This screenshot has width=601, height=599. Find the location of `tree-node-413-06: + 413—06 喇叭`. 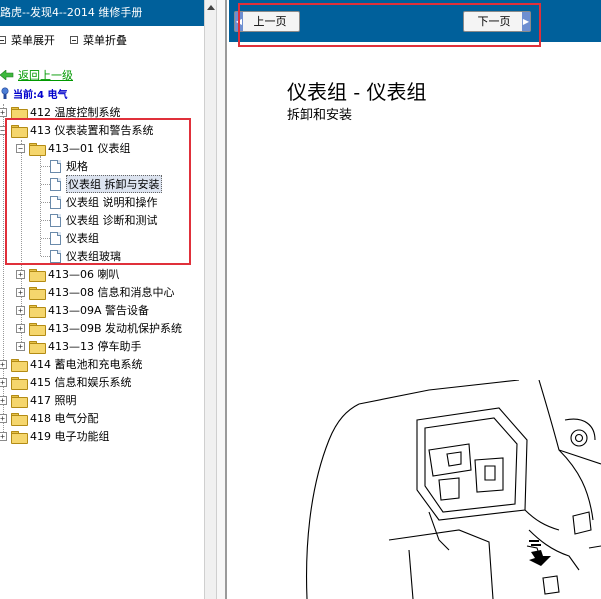

tree-node-413-06: + 413—06 喇叭 is located at coordinates (68, 274).